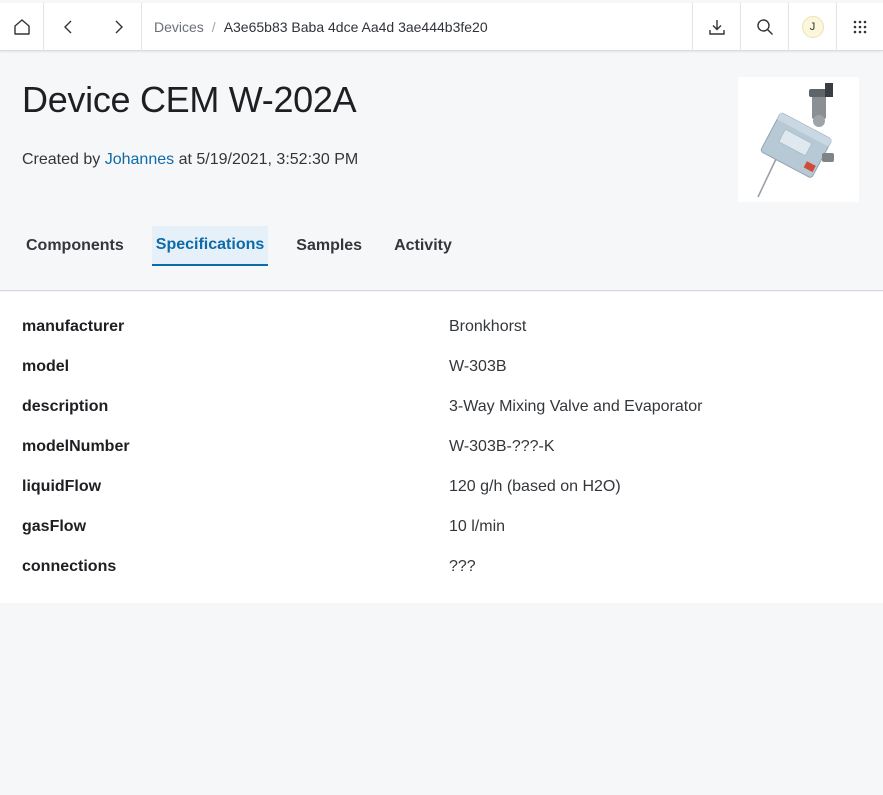  I want to click on back-button, so click(69, 27).